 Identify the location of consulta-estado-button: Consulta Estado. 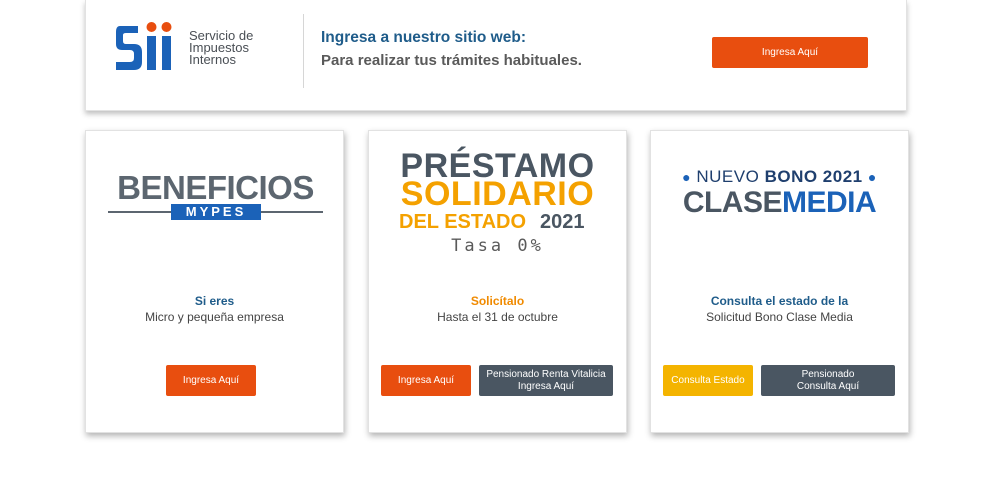
(708, 380).